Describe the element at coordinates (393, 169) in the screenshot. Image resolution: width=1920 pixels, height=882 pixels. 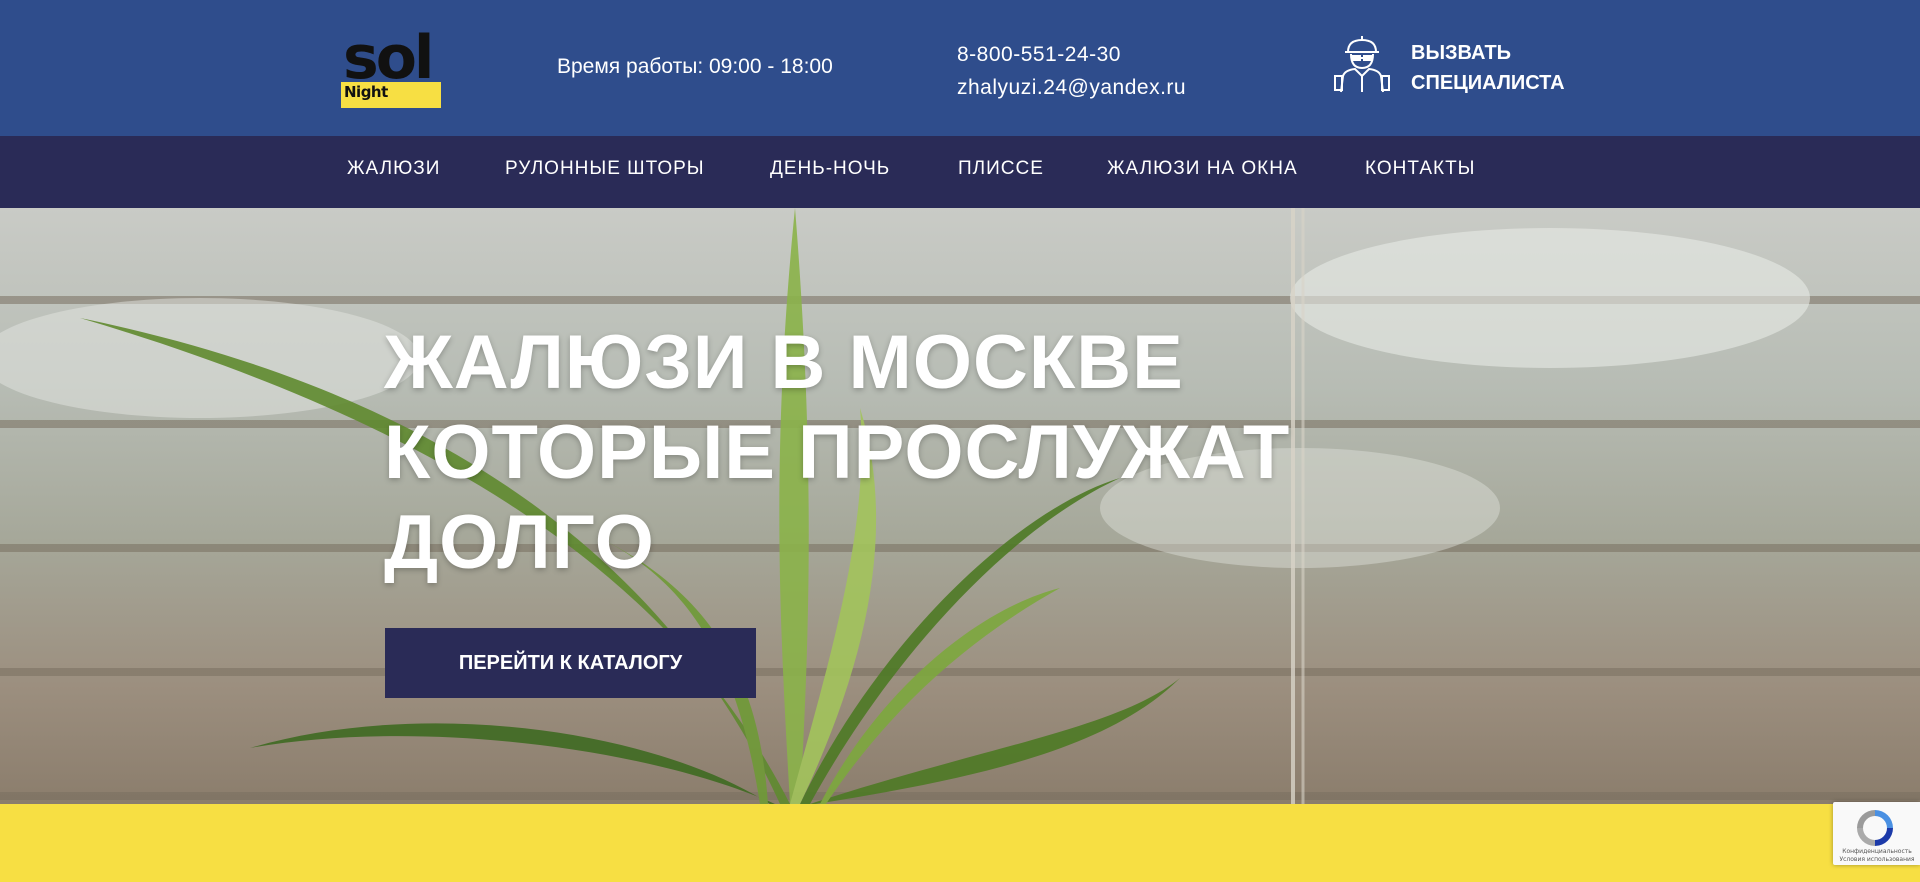
I see `nav-item-blinds: Жалюзи` at that location.